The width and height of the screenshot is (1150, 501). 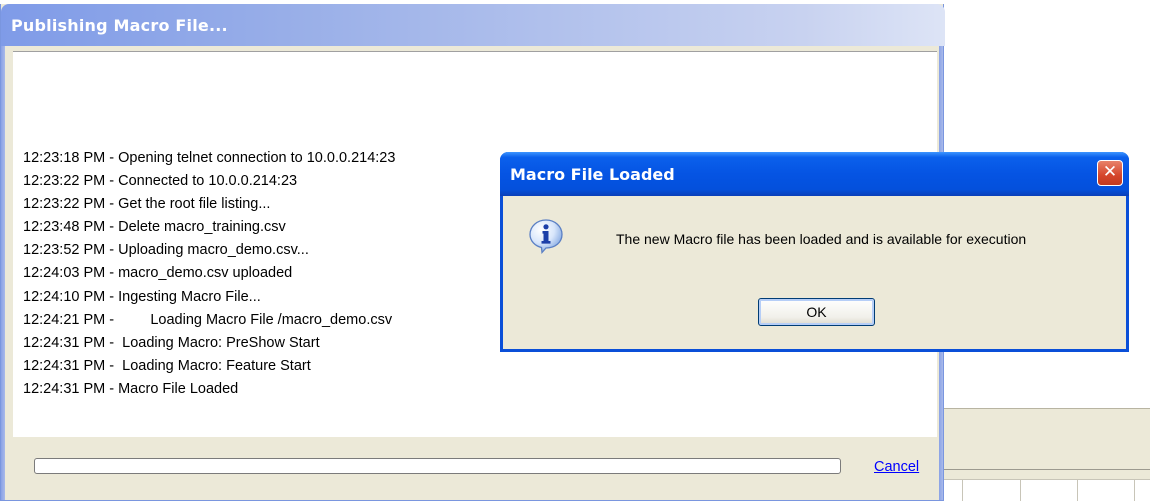 What do you see at coordinates (816, 312) in the screenshot?
I see `ok-button: OK` at bounding box center [816, 312].